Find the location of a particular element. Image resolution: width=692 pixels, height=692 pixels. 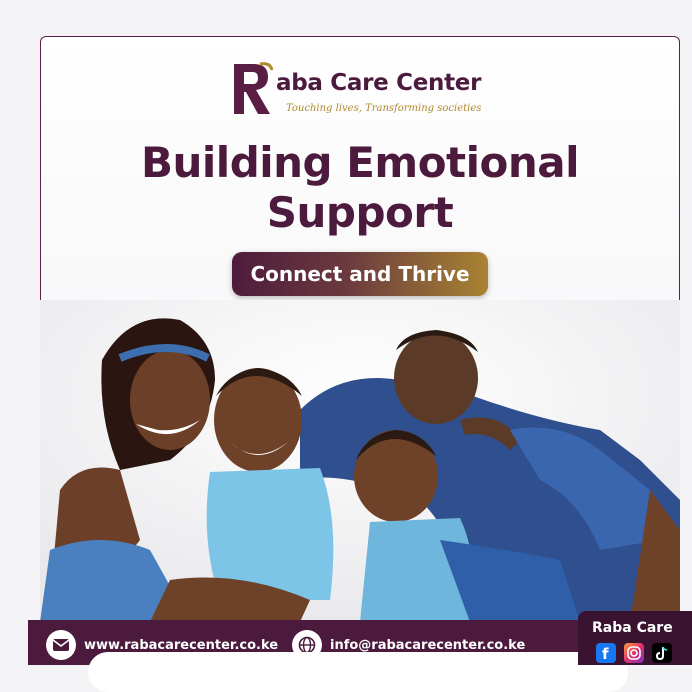

title-line-1: Building Emotional is located at coordinates (360, 162).